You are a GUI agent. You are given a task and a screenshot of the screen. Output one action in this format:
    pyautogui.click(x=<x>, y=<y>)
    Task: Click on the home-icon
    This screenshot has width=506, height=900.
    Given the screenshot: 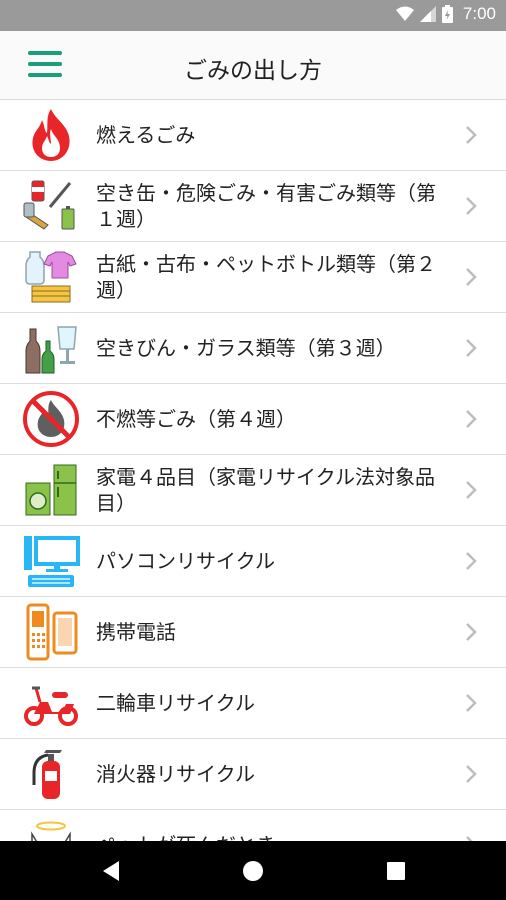 What is the action you would take?
    pyautogui.click(x=253, y=870)
    